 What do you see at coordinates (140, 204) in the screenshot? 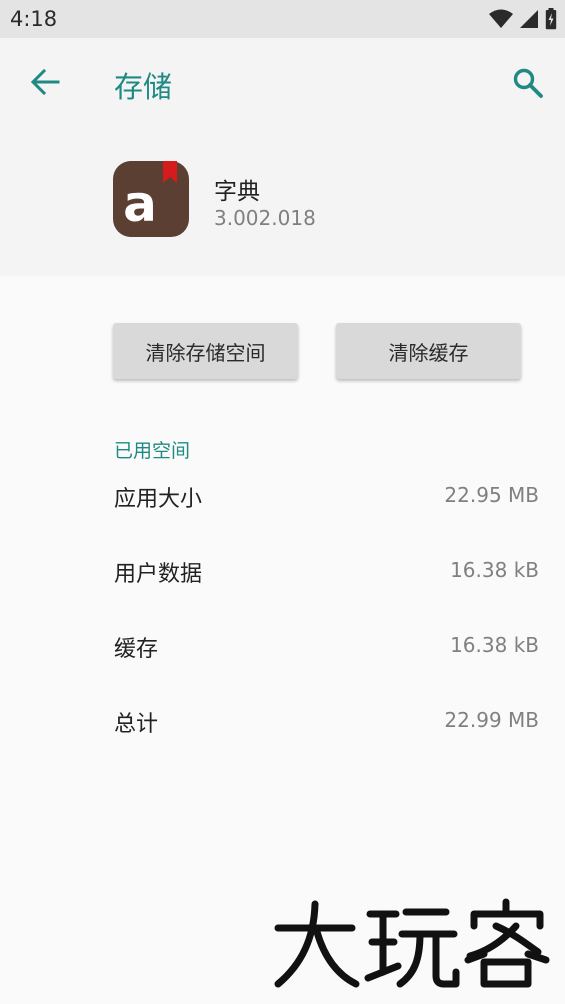
I see `svg-text: a` at bounding box center [140, 204].